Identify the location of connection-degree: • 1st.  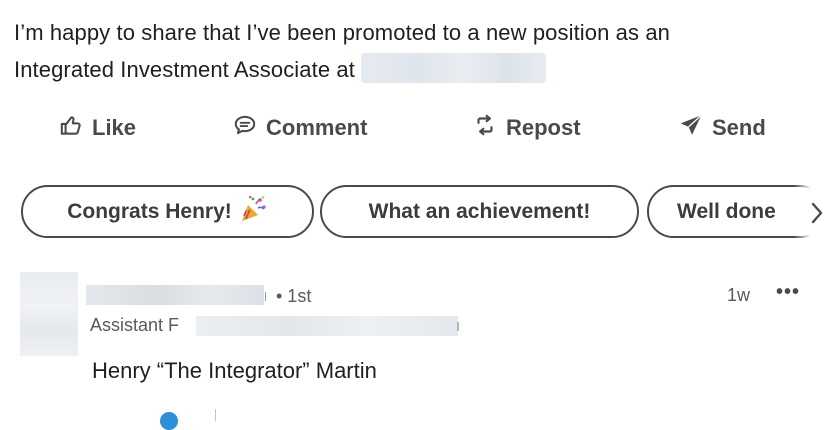
(294, 296).